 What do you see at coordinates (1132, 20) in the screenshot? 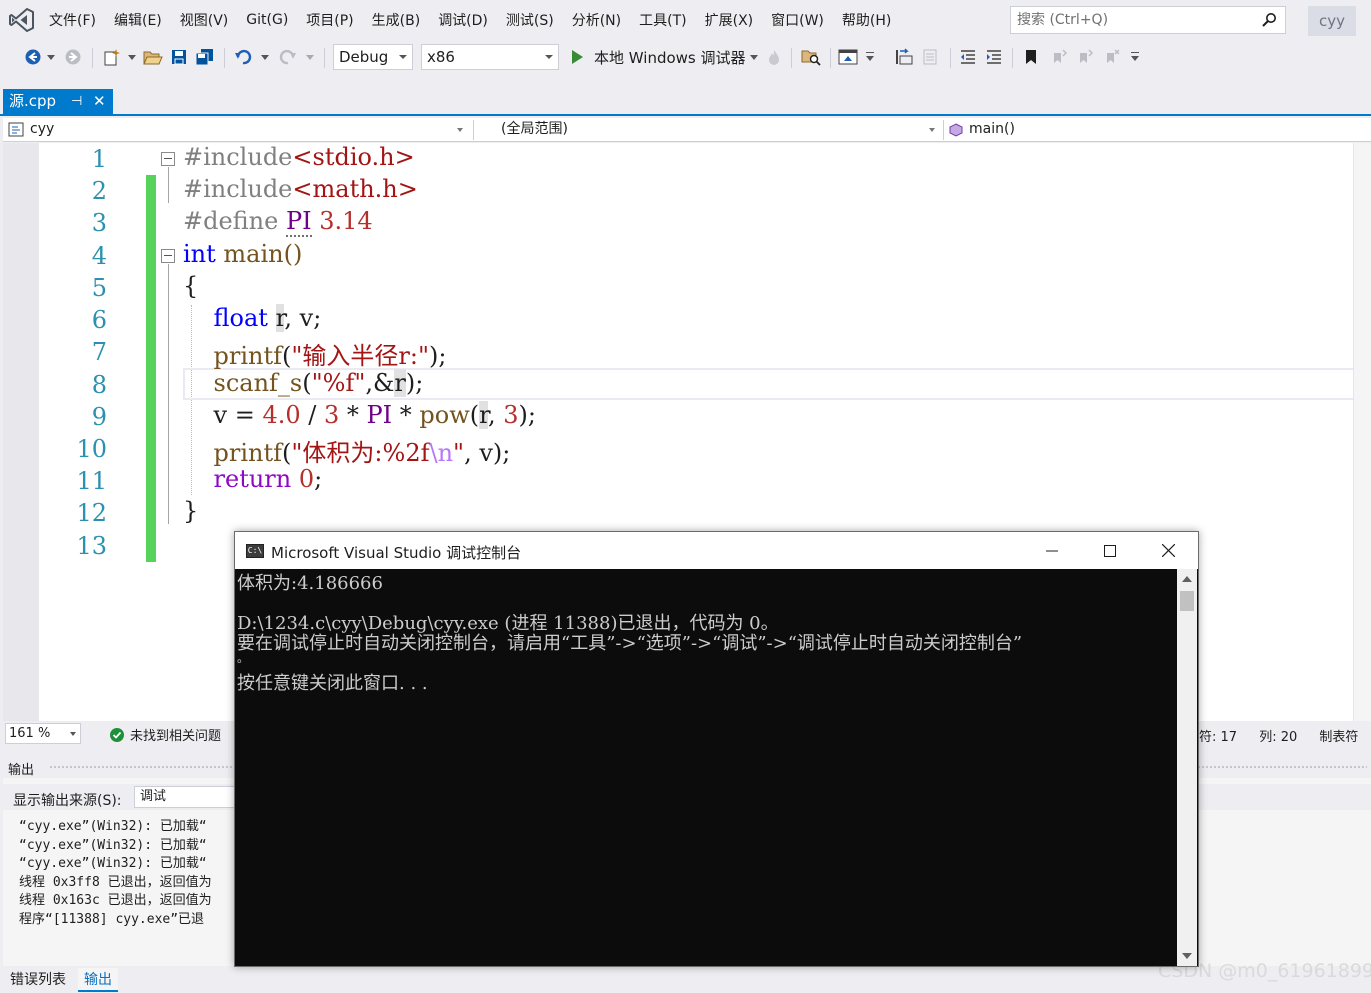
I see `search-input` at bounding box center [1132, 20].